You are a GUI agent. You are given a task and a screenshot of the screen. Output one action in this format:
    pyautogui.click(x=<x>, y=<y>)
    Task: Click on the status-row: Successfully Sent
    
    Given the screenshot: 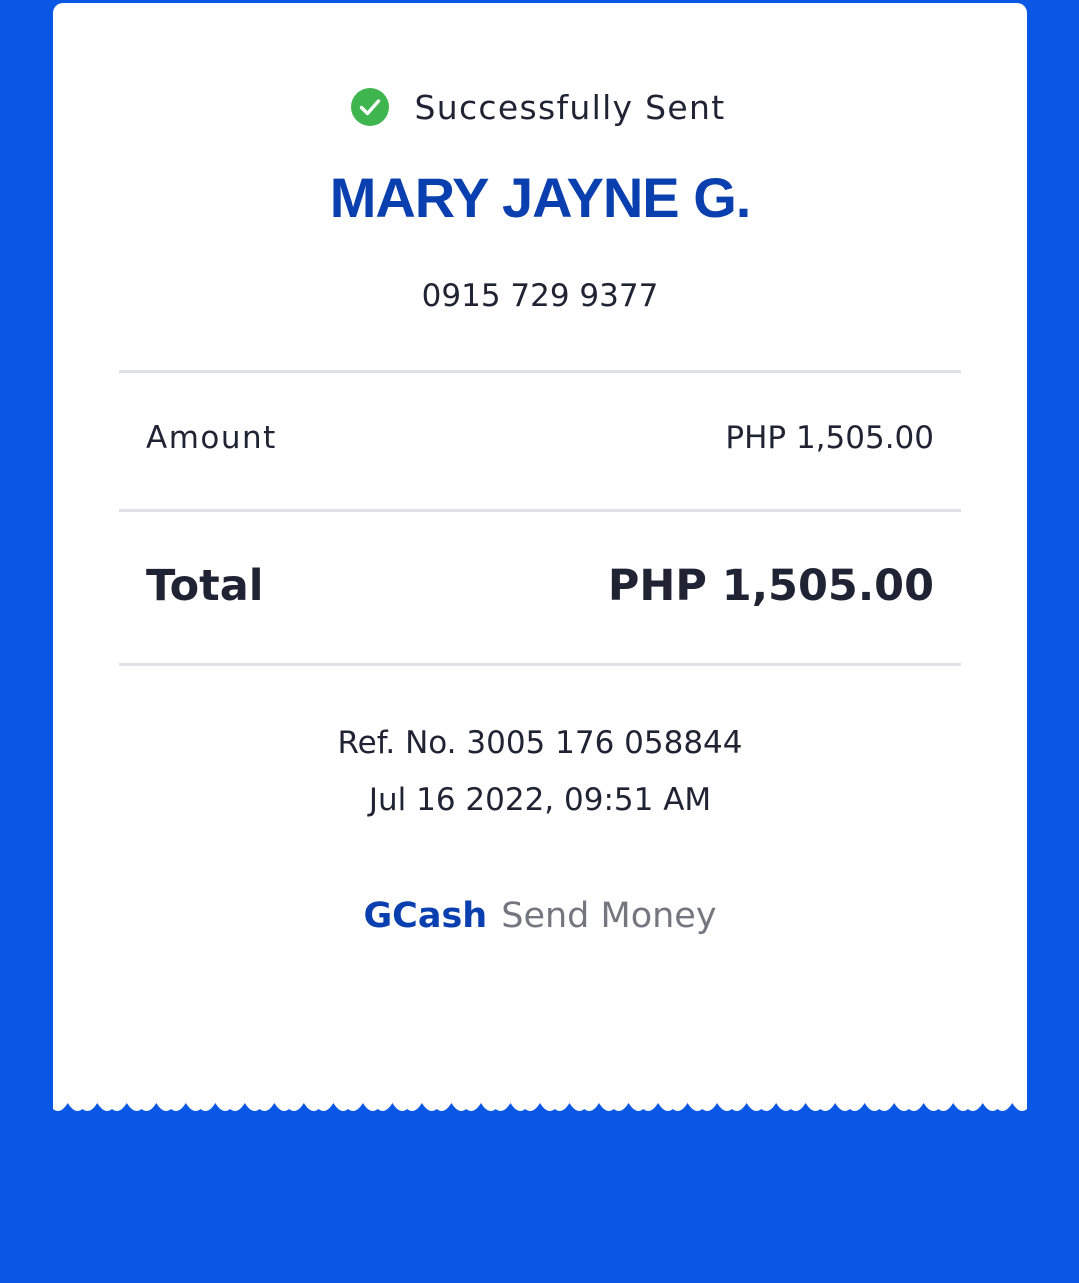 What is the action you would take?
    pyautogui.click(x=540, y=107)
    